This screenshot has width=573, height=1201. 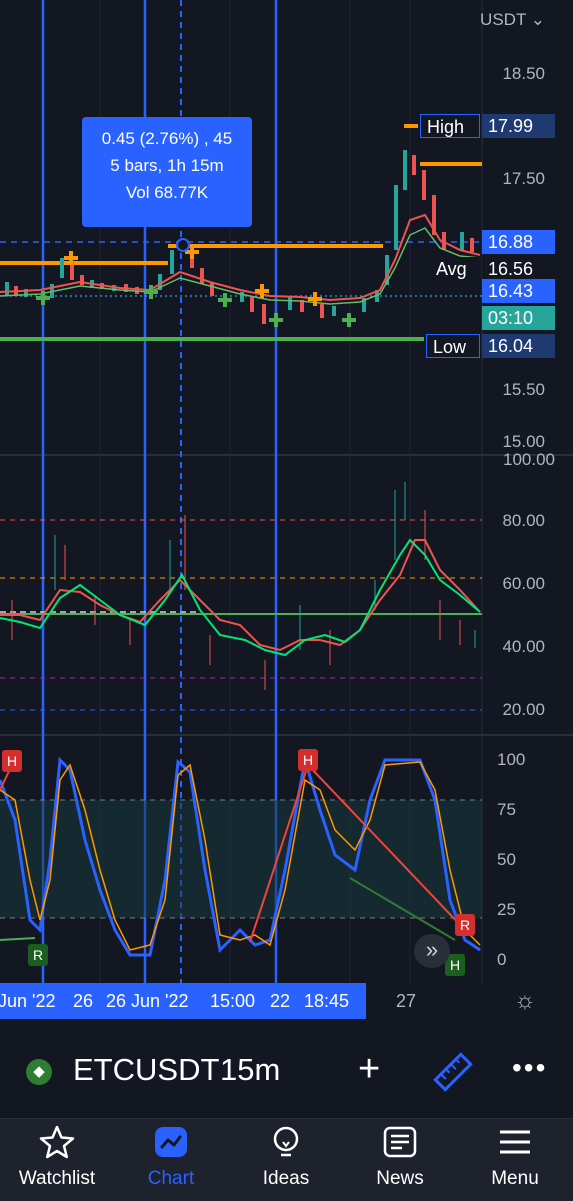 I want to click on ruler-icon, so click(x=453, y=1074).